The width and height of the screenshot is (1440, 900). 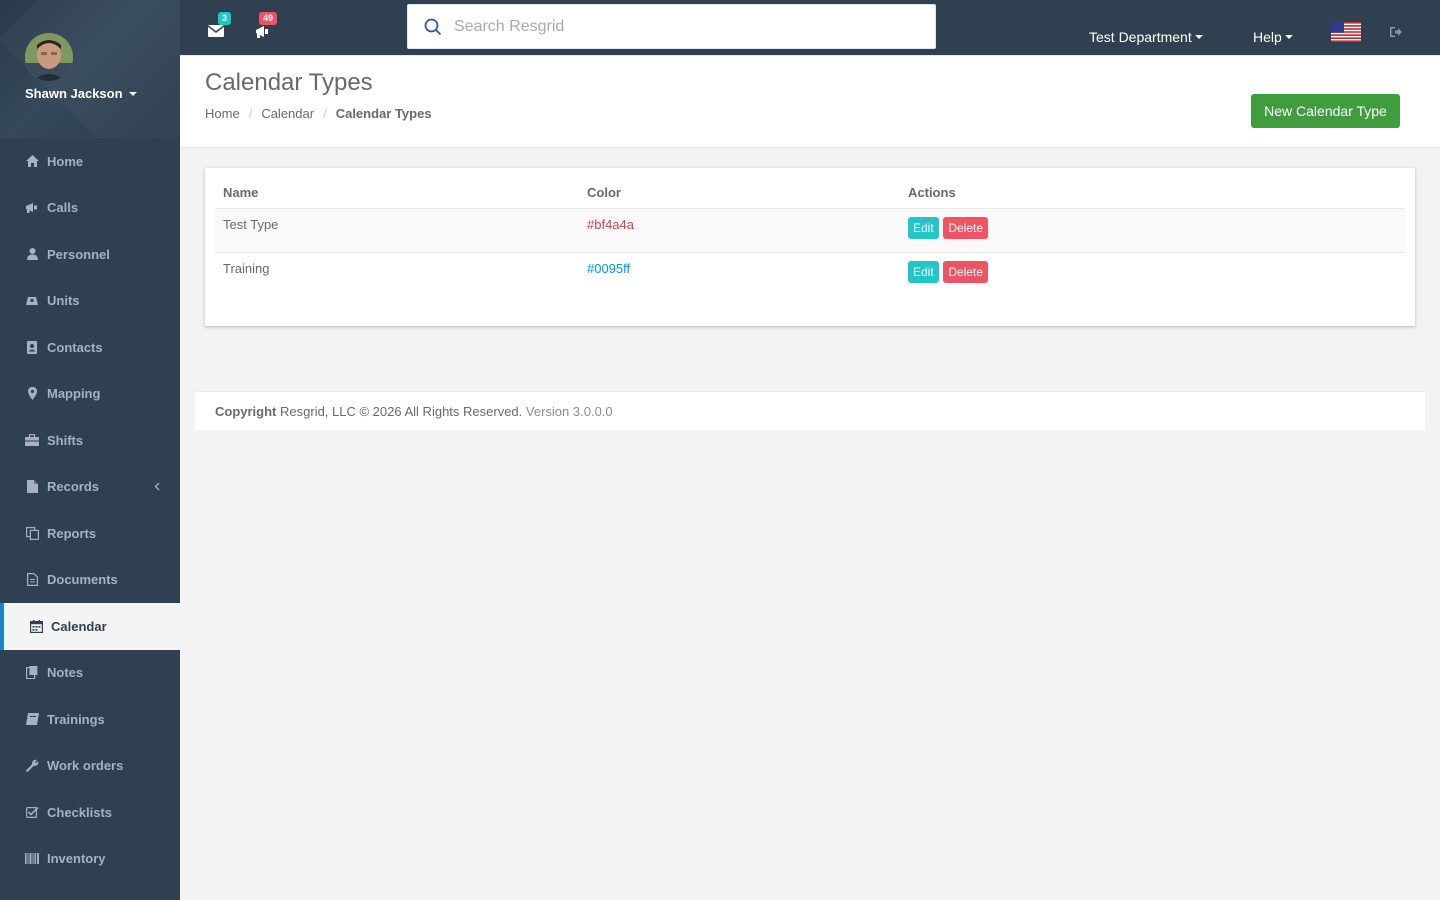 I want to click on home-icon, so click(x=32, y=161).